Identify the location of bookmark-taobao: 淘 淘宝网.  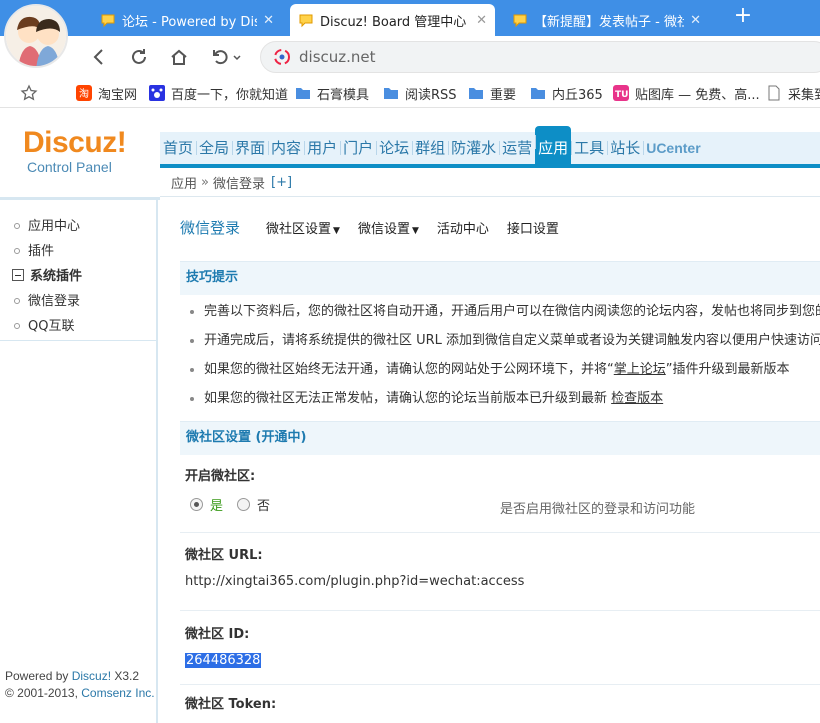
(106, 93).